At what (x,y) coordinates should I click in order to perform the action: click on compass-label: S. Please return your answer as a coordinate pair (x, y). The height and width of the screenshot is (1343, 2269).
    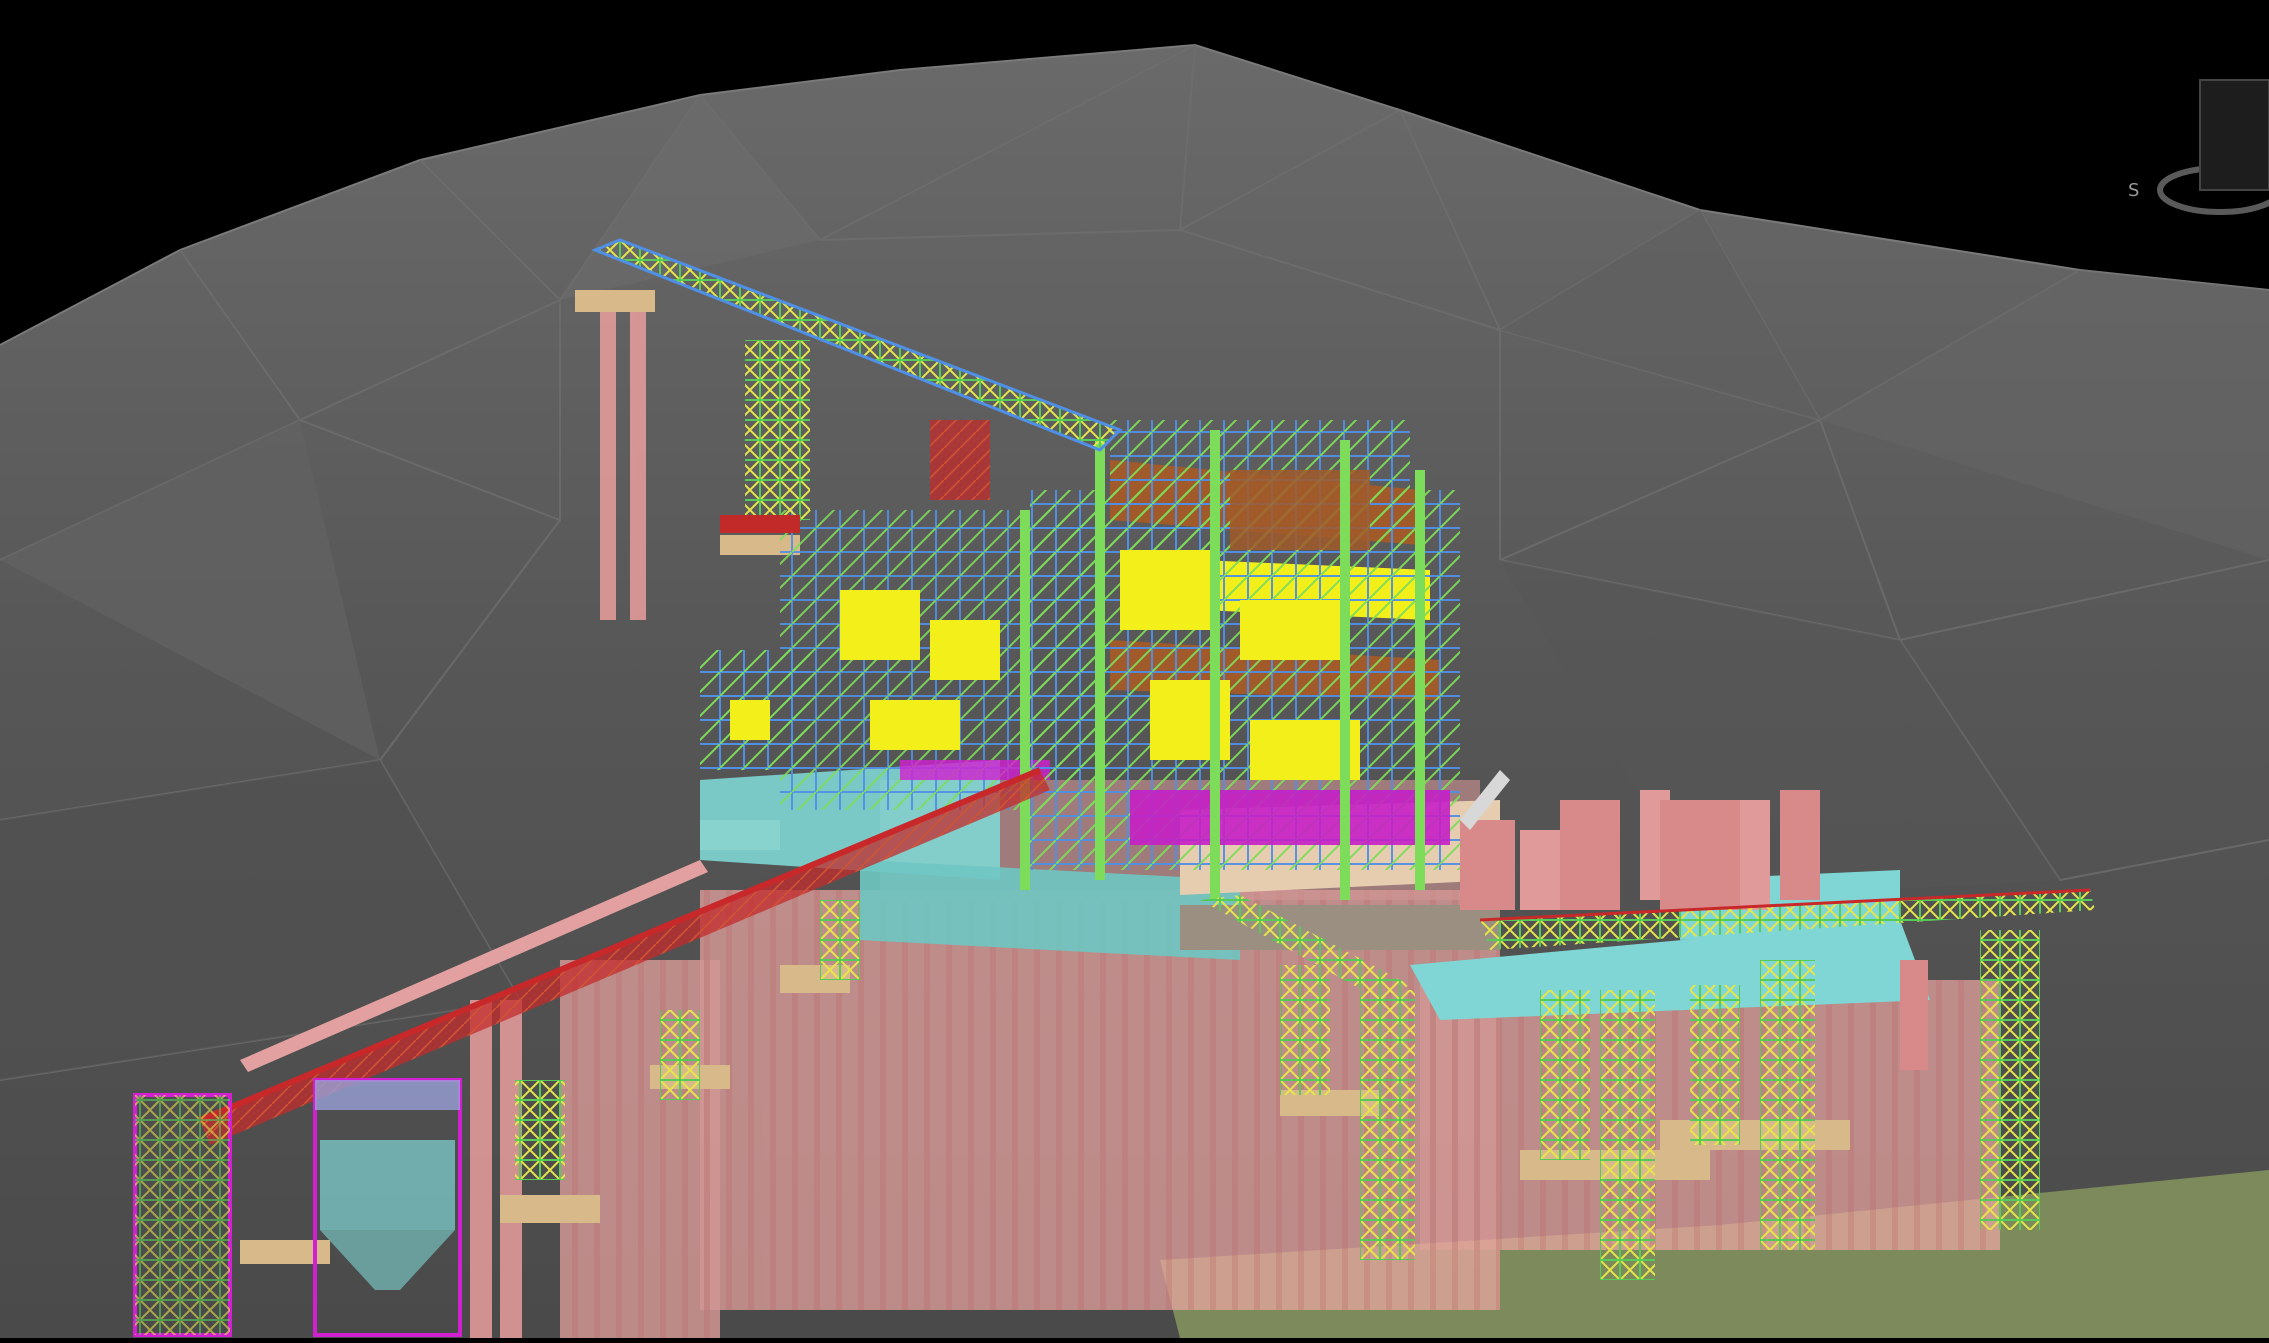
    Looking at the image, I should click on (2133, 190).